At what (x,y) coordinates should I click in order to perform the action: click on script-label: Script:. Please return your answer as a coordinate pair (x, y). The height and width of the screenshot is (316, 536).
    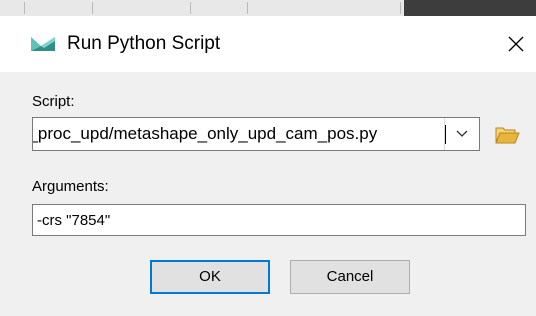
    Looking at the image, I should click on (53, 101).